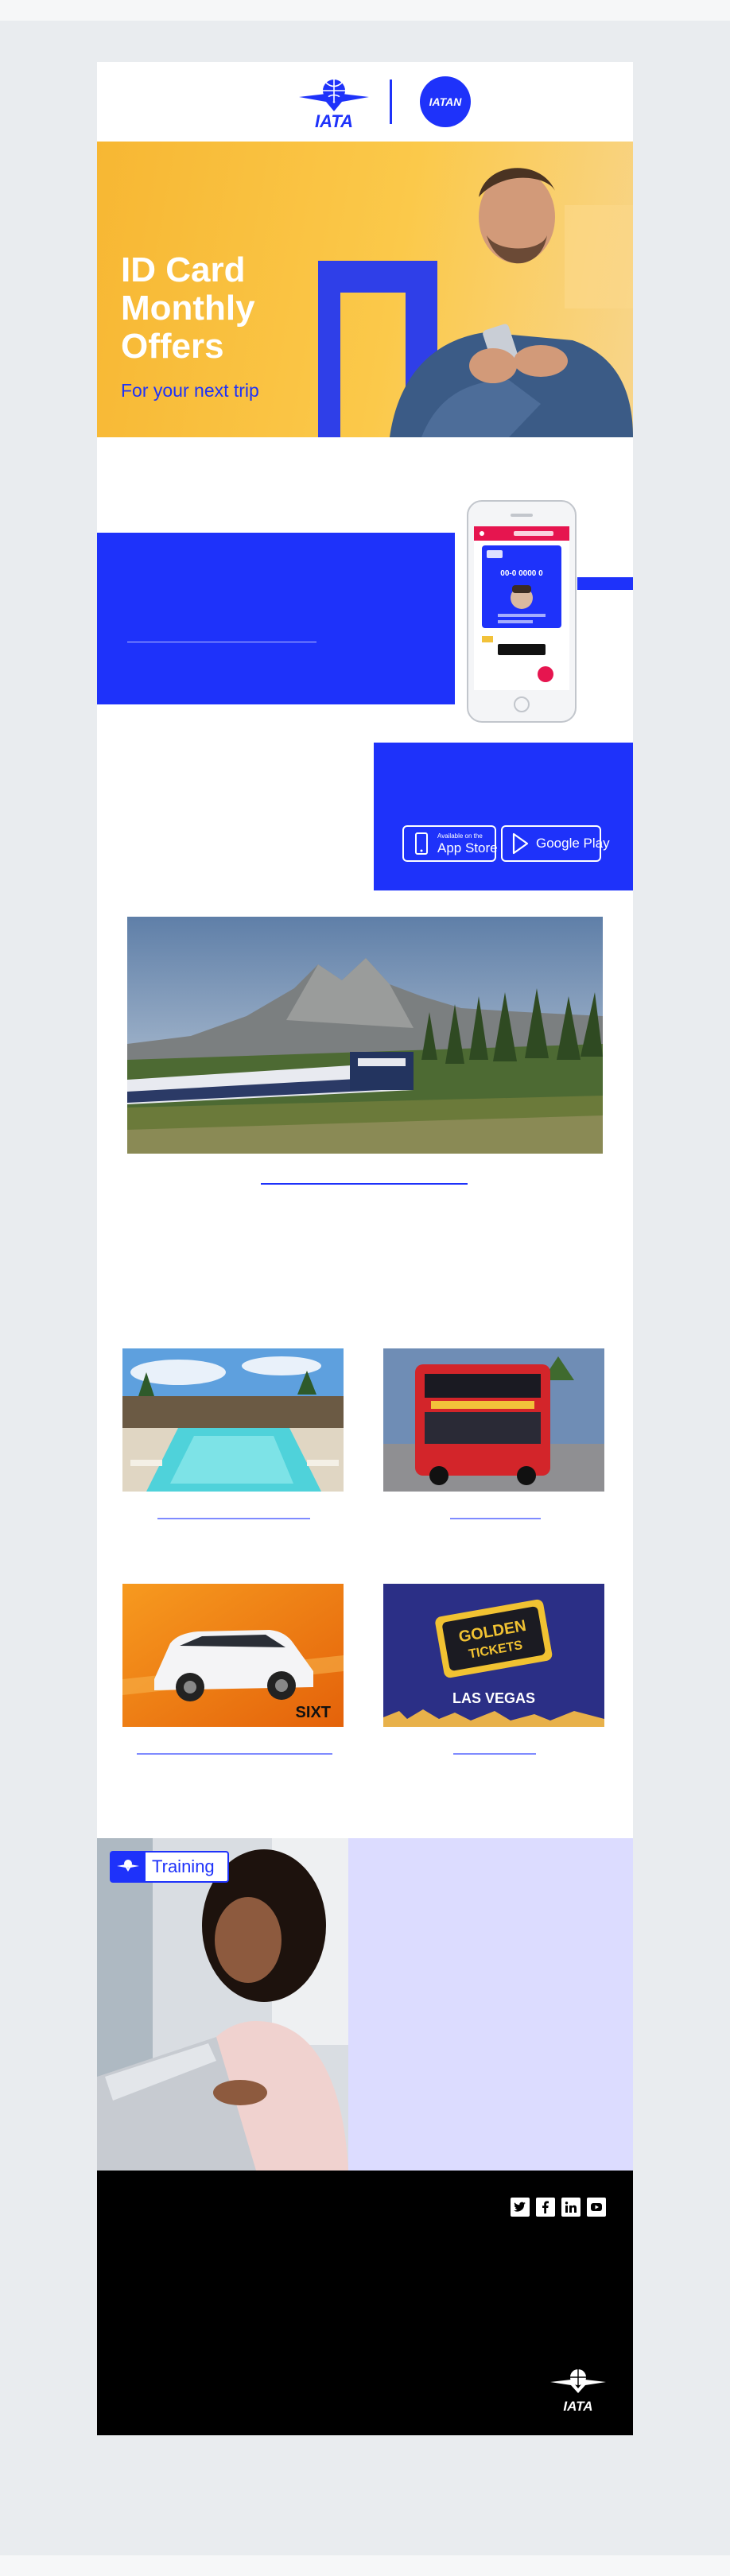 This screenshot has height=2576, width=730. What do you see at coordinates (504, 816) in the screenshot?
I see `app-store-panel: Available on the App Store Google Play` at bounding box center [504, 816].